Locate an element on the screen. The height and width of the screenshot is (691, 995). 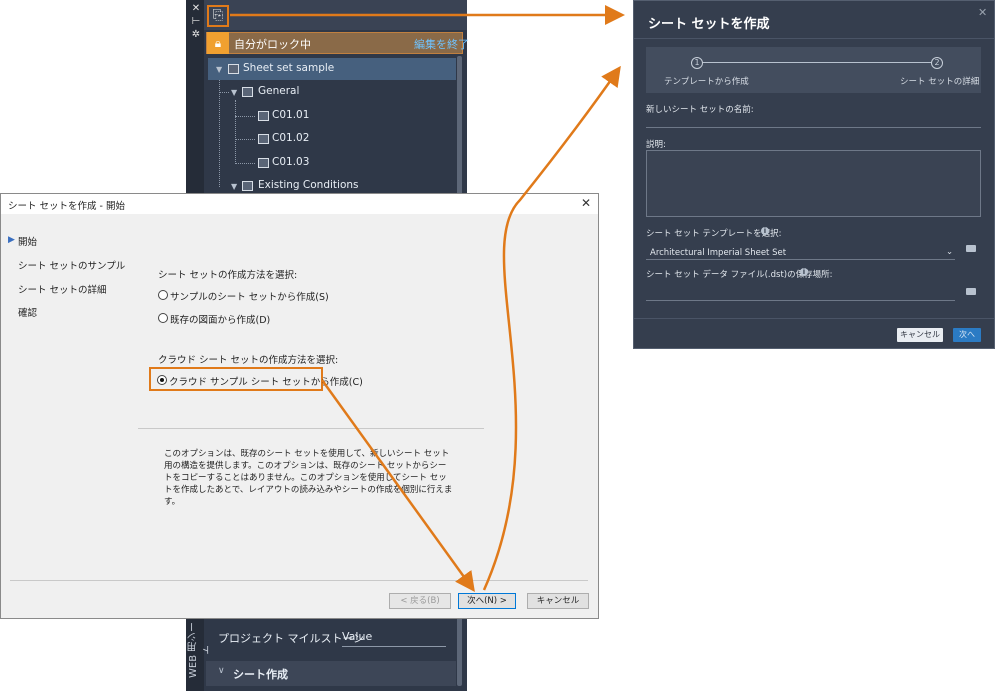
dst-location-input is located at coordinates (800, 300).